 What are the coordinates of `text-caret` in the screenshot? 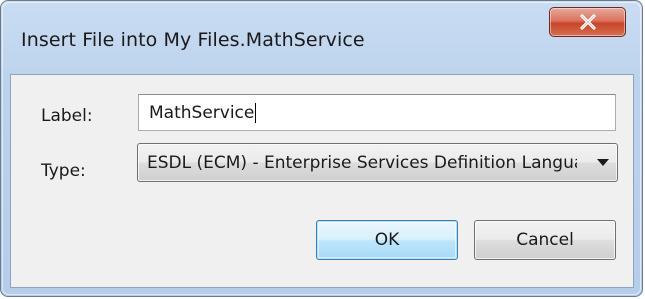 It's located at (256, 112).